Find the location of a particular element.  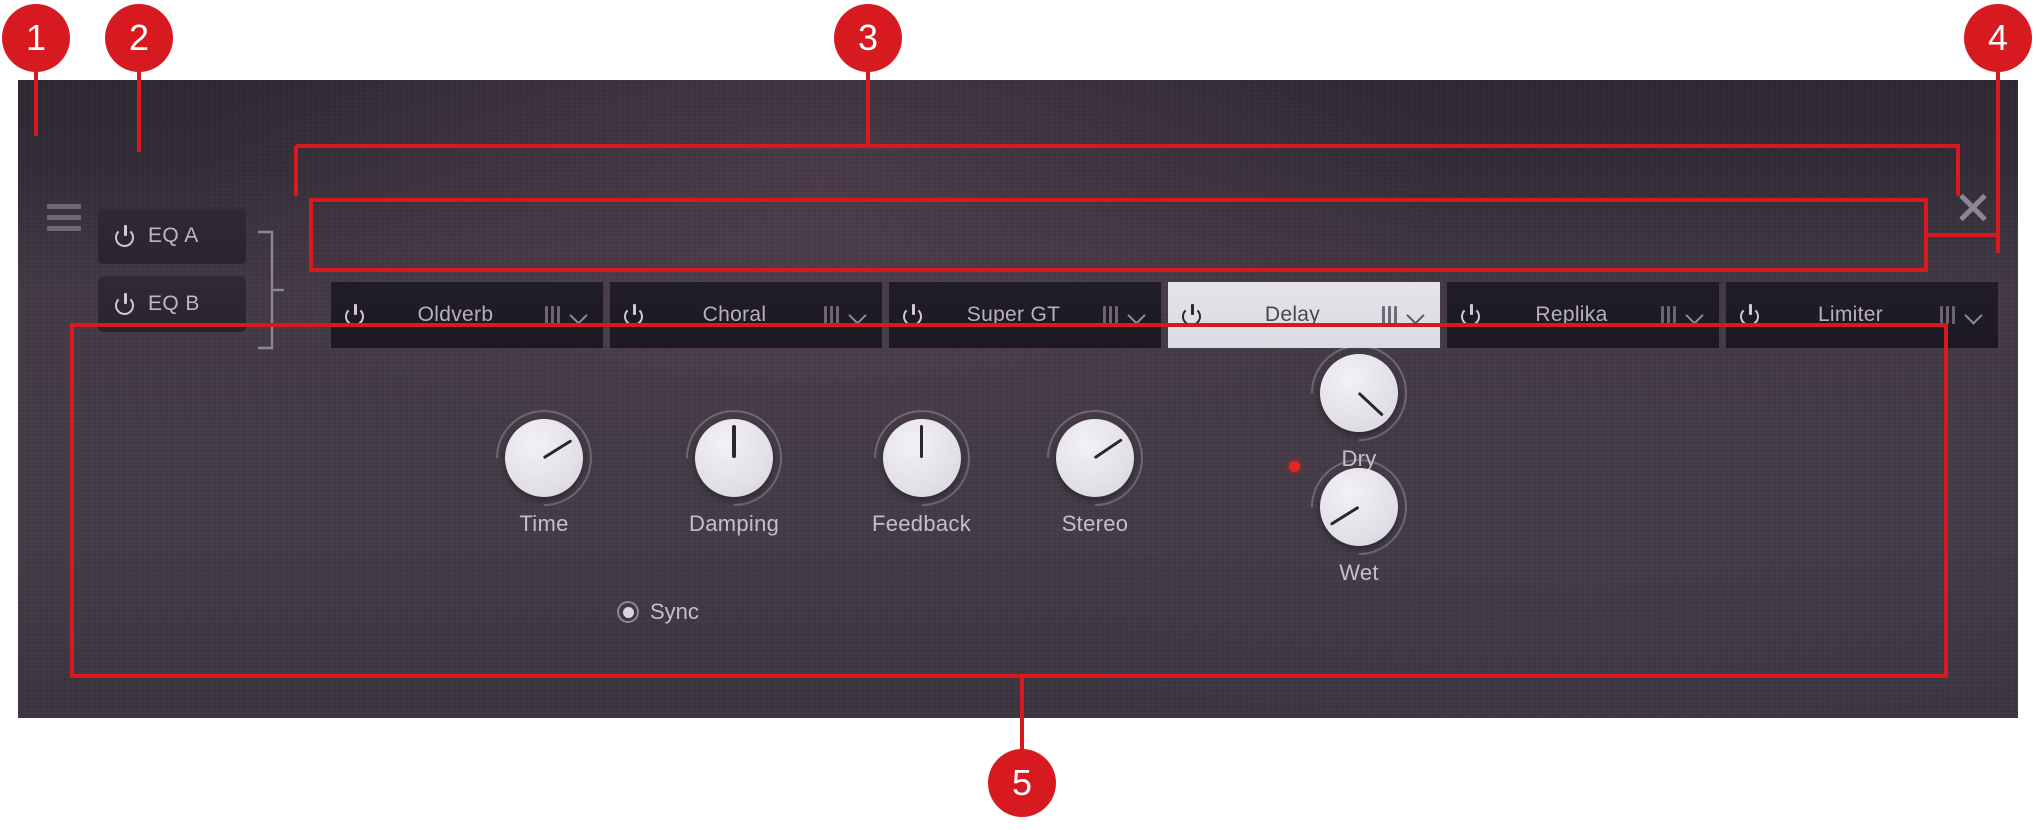

annotation-badge-5: 5 is located at coordinates (1022, 783).